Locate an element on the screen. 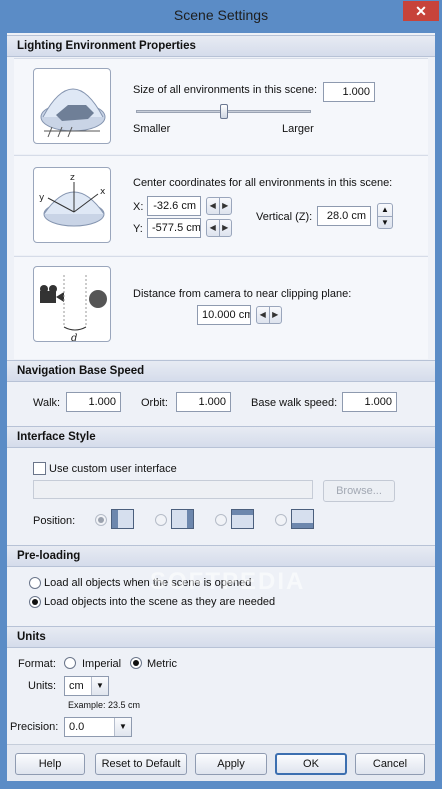  metric-radio is located at coordinates (136, 663).